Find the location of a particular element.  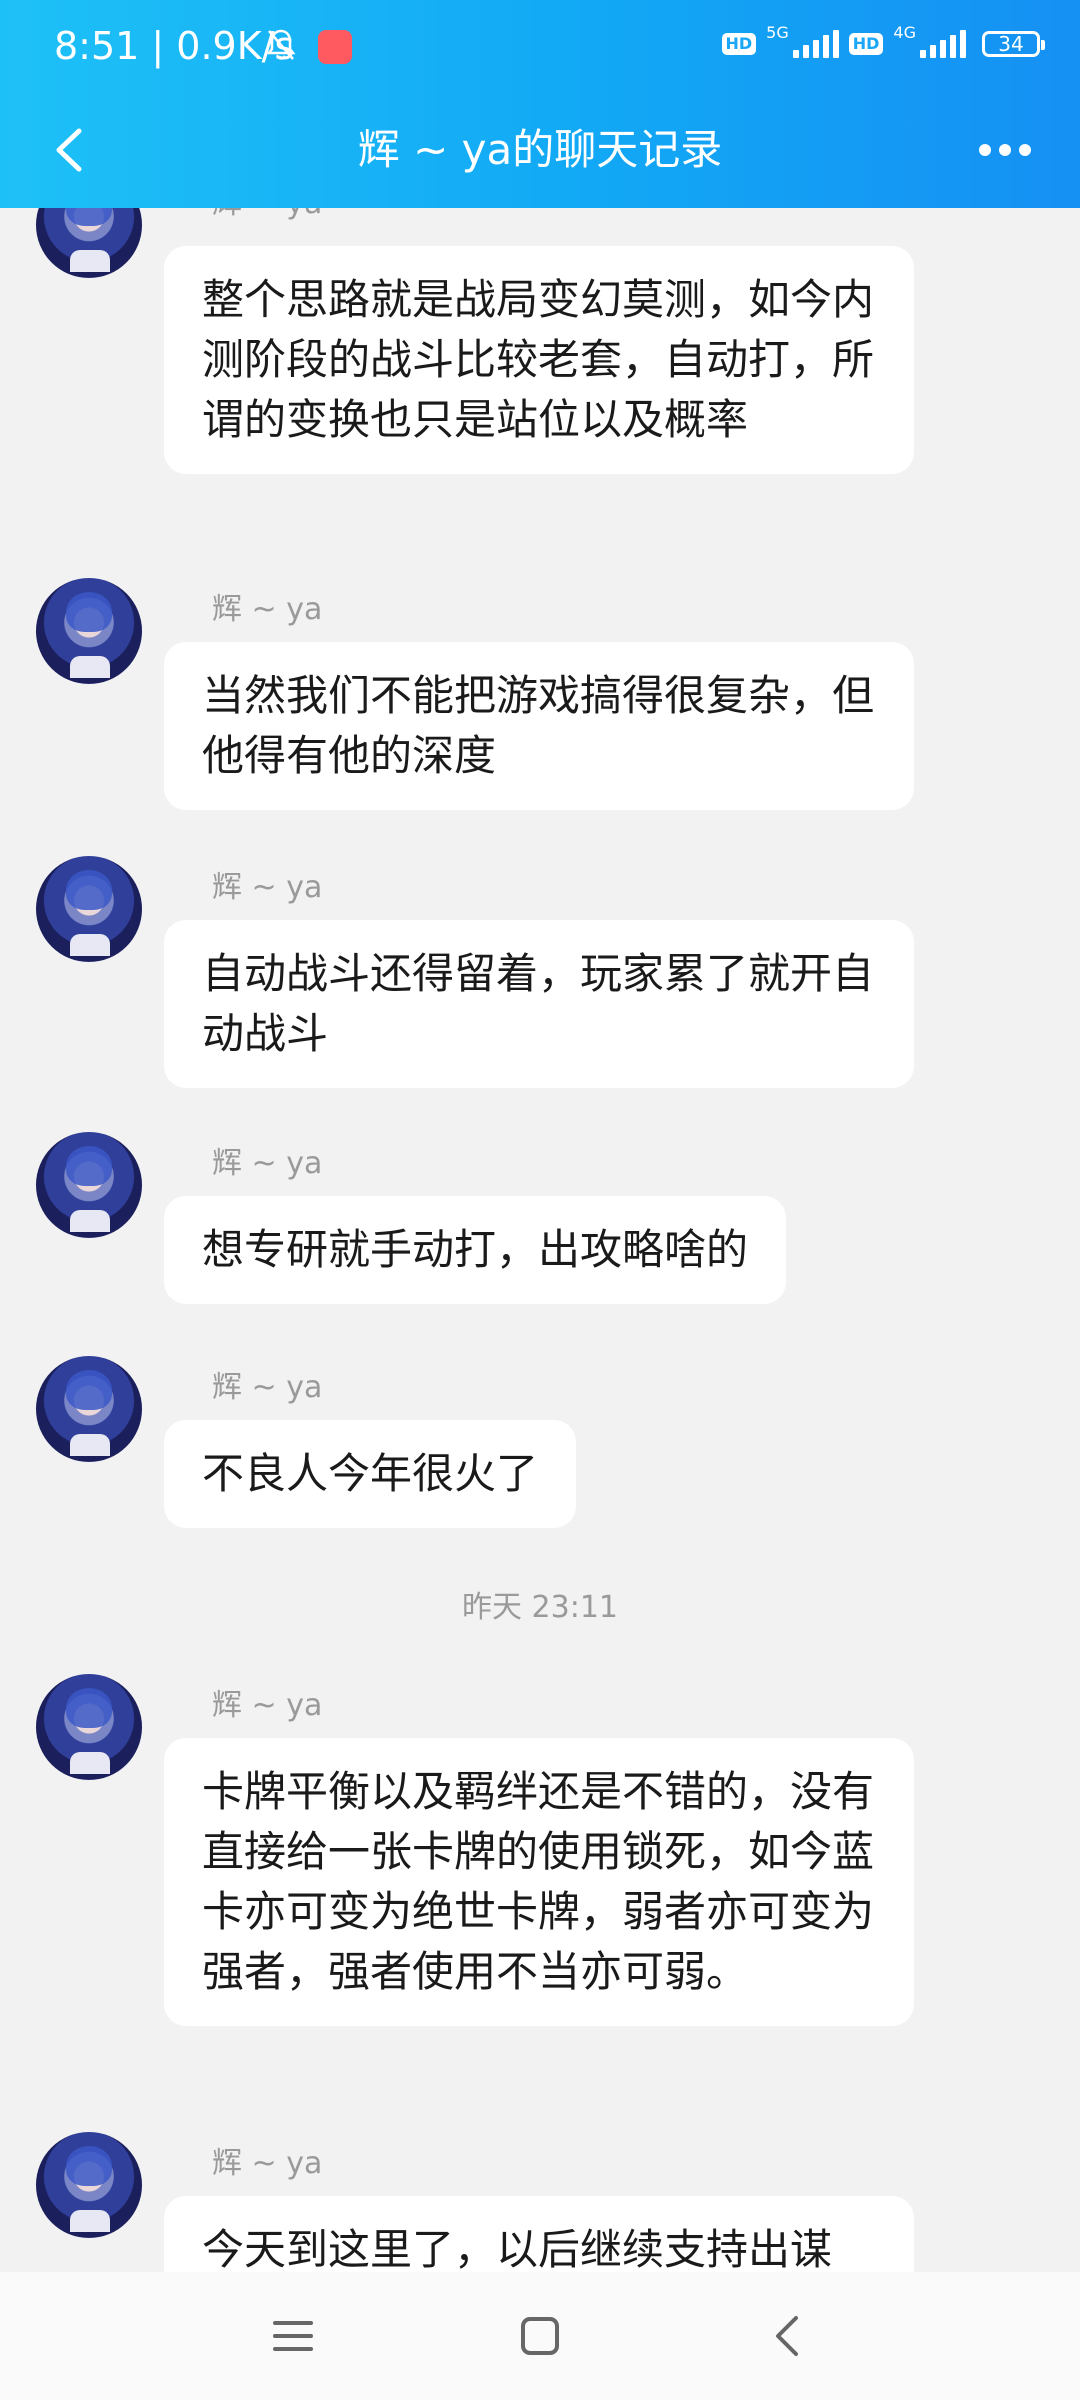

home-button is located at coordinates (540, 2336).